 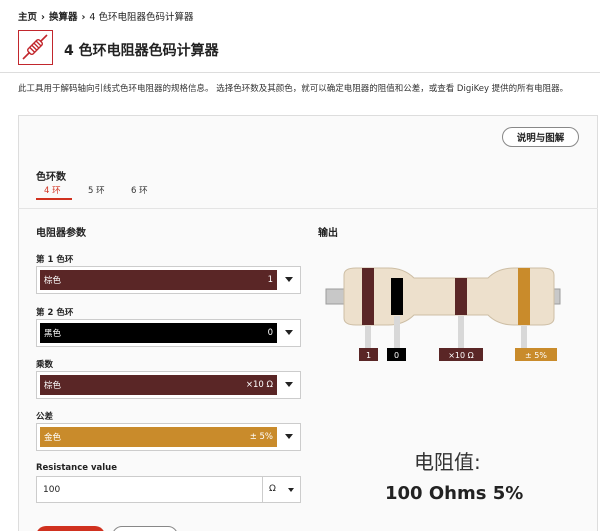 I want to click on tolerance-color-name: 金色, so click(x=53, y=438).